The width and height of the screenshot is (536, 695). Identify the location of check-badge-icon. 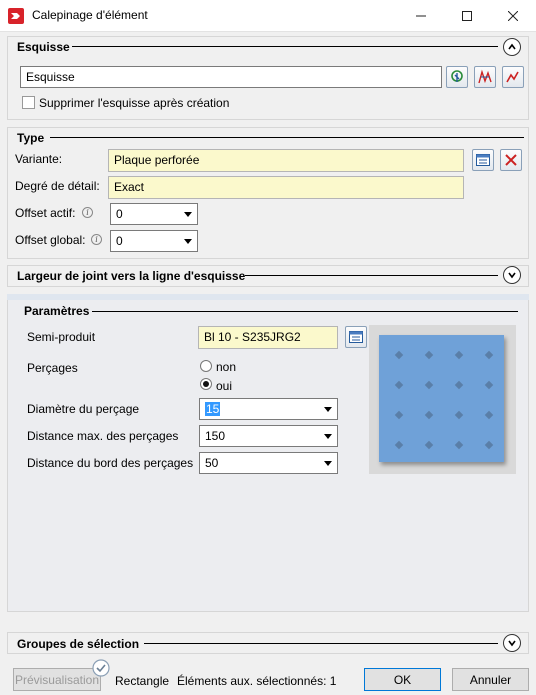
(101, 668).